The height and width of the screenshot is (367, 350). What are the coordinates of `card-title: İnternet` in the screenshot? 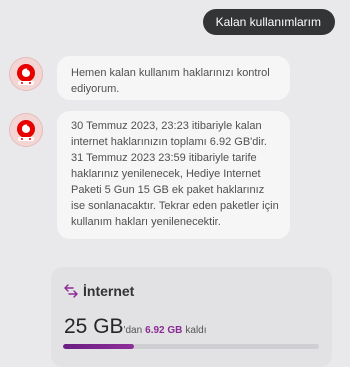 It's located at (109, 291).